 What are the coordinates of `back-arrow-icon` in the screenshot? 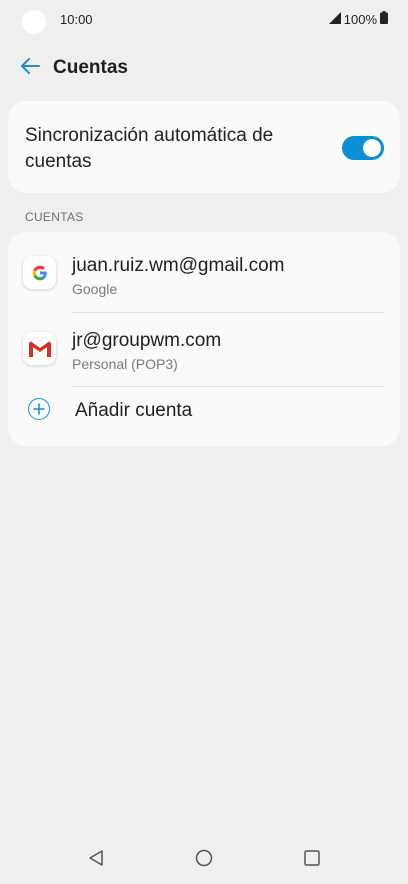 It's located at (30, 68).